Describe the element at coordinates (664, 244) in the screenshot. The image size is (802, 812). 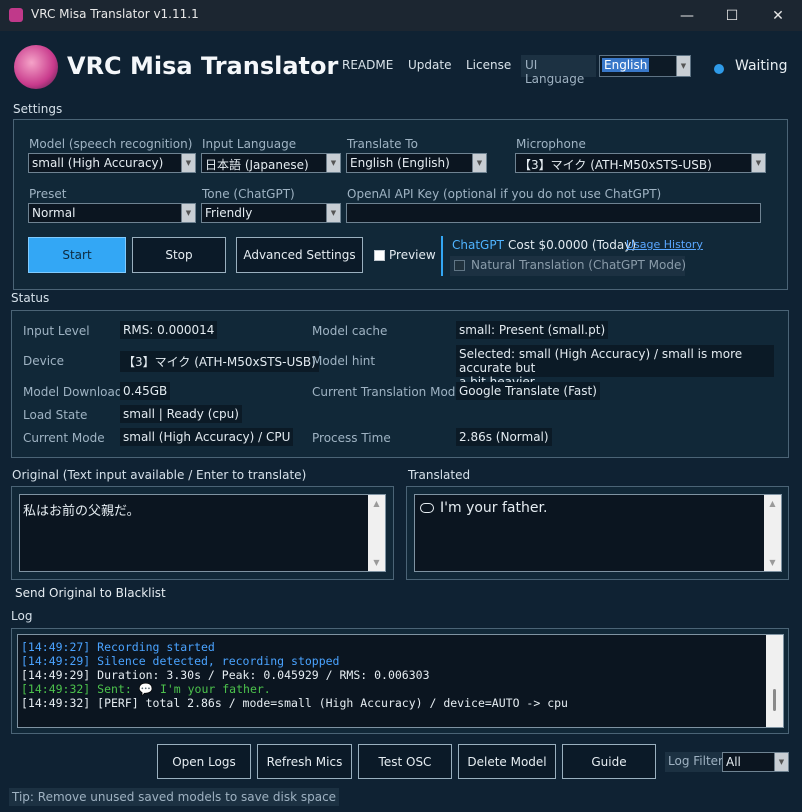
I see `usage-history-link: Usage History` at that location.